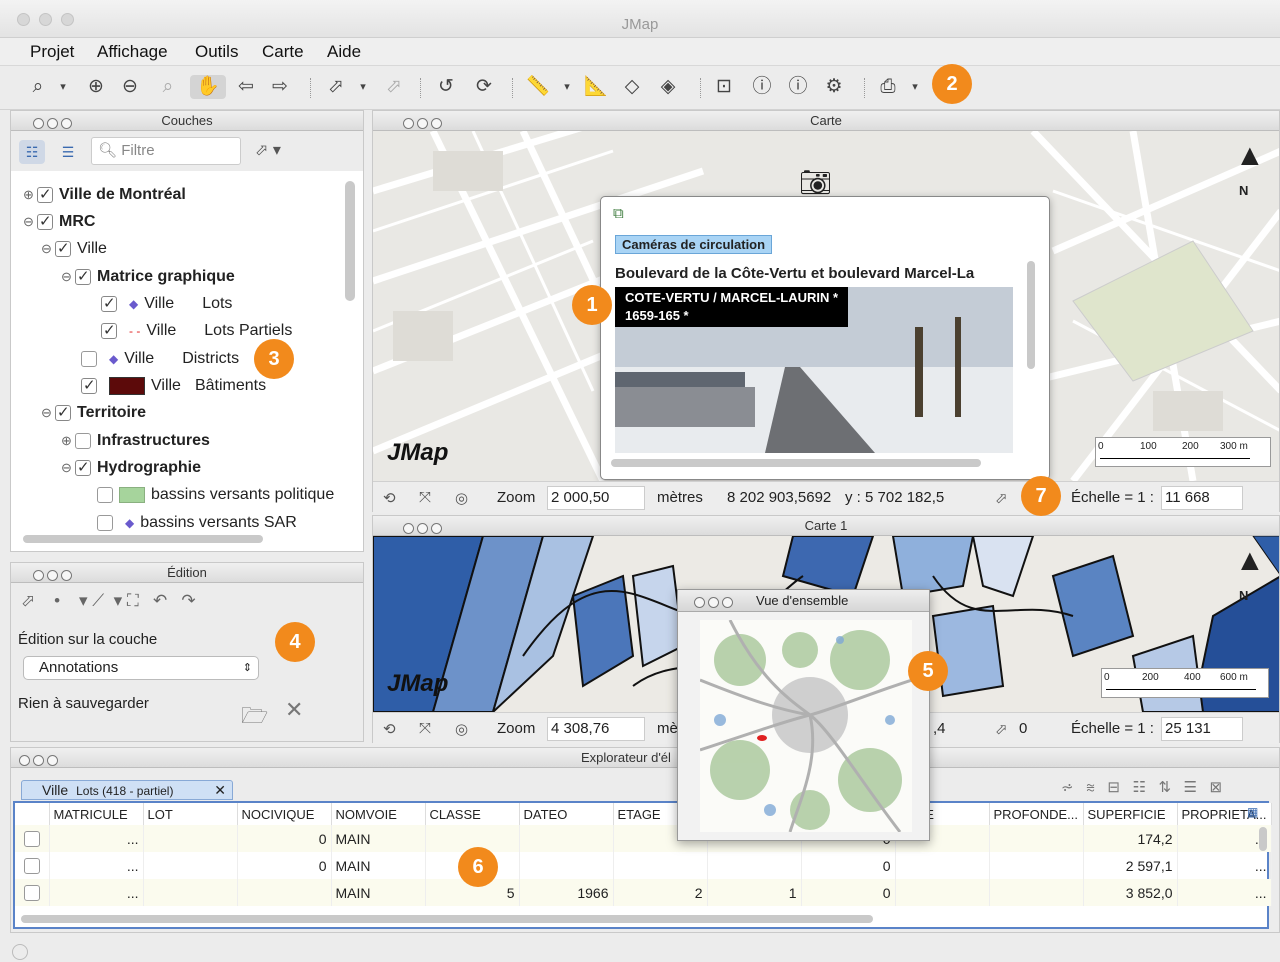  What do you see at coordinates (143, 539) in the screenshot?
I see `layers-hscrollbar` at bounding box center [143, 539].